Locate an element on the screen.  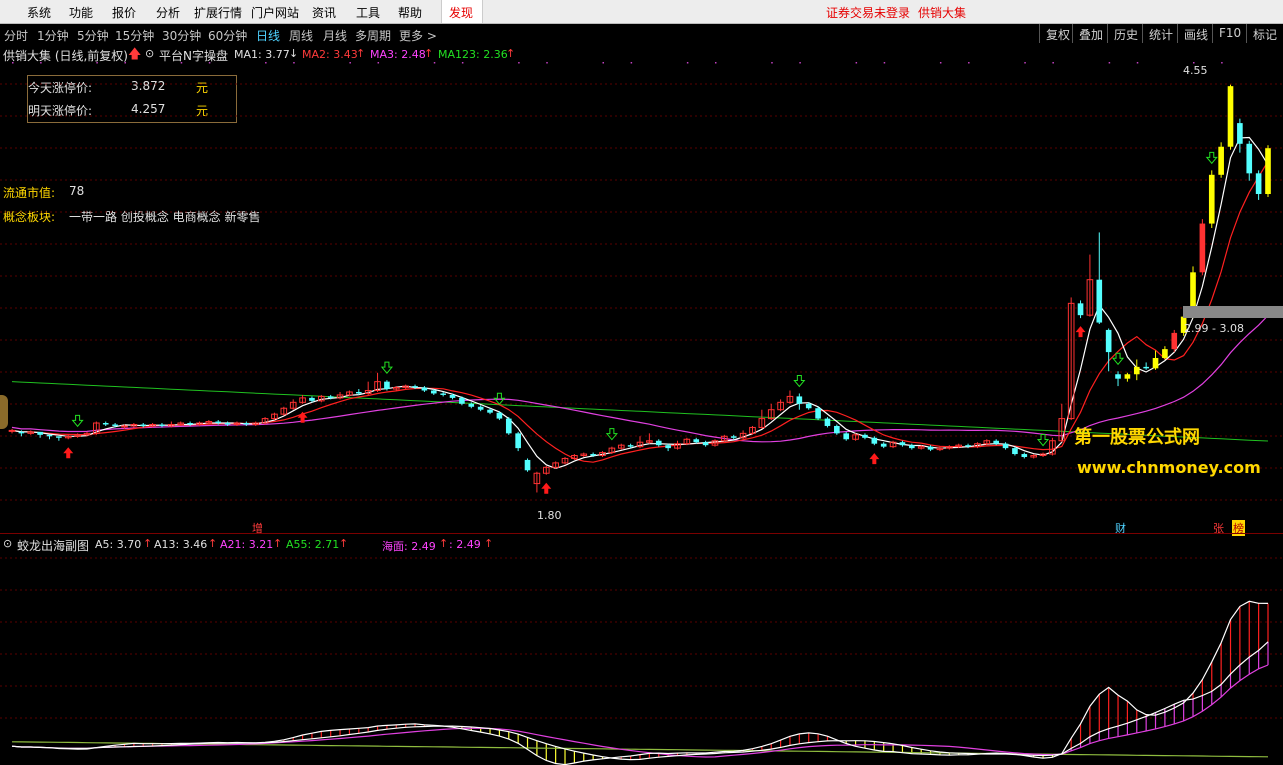
menu-function: 功能 is located at coordinates (81, 12).